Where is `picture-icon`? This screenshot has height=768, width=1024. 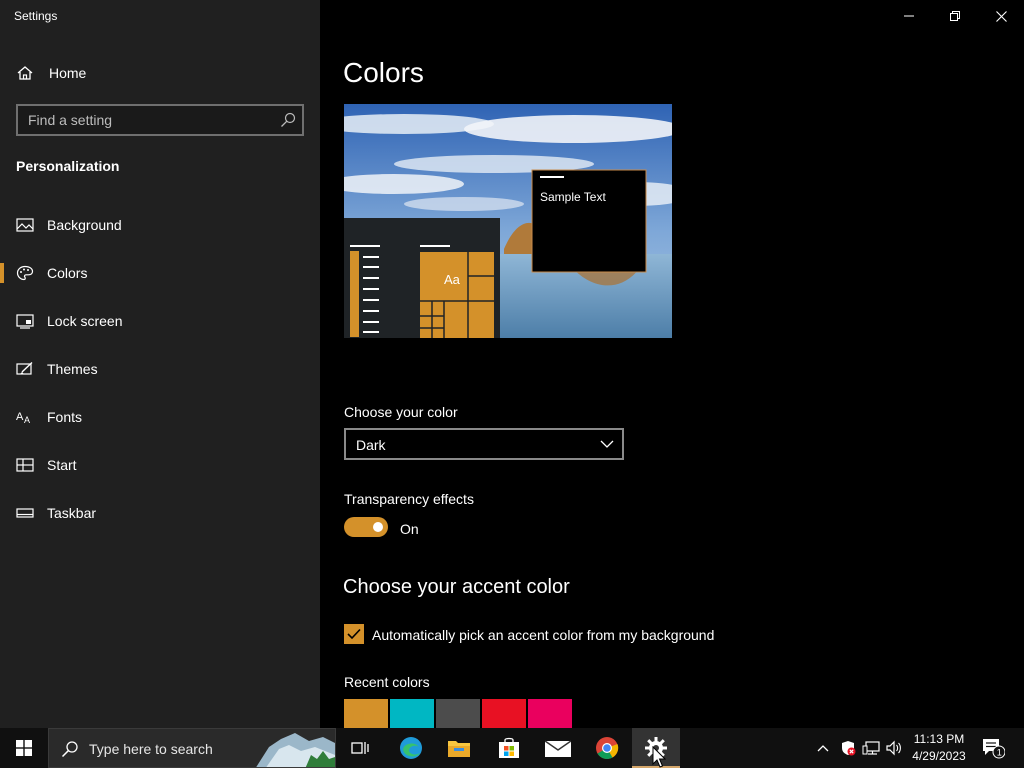 picture-icon is located at coordinates (25, 225).